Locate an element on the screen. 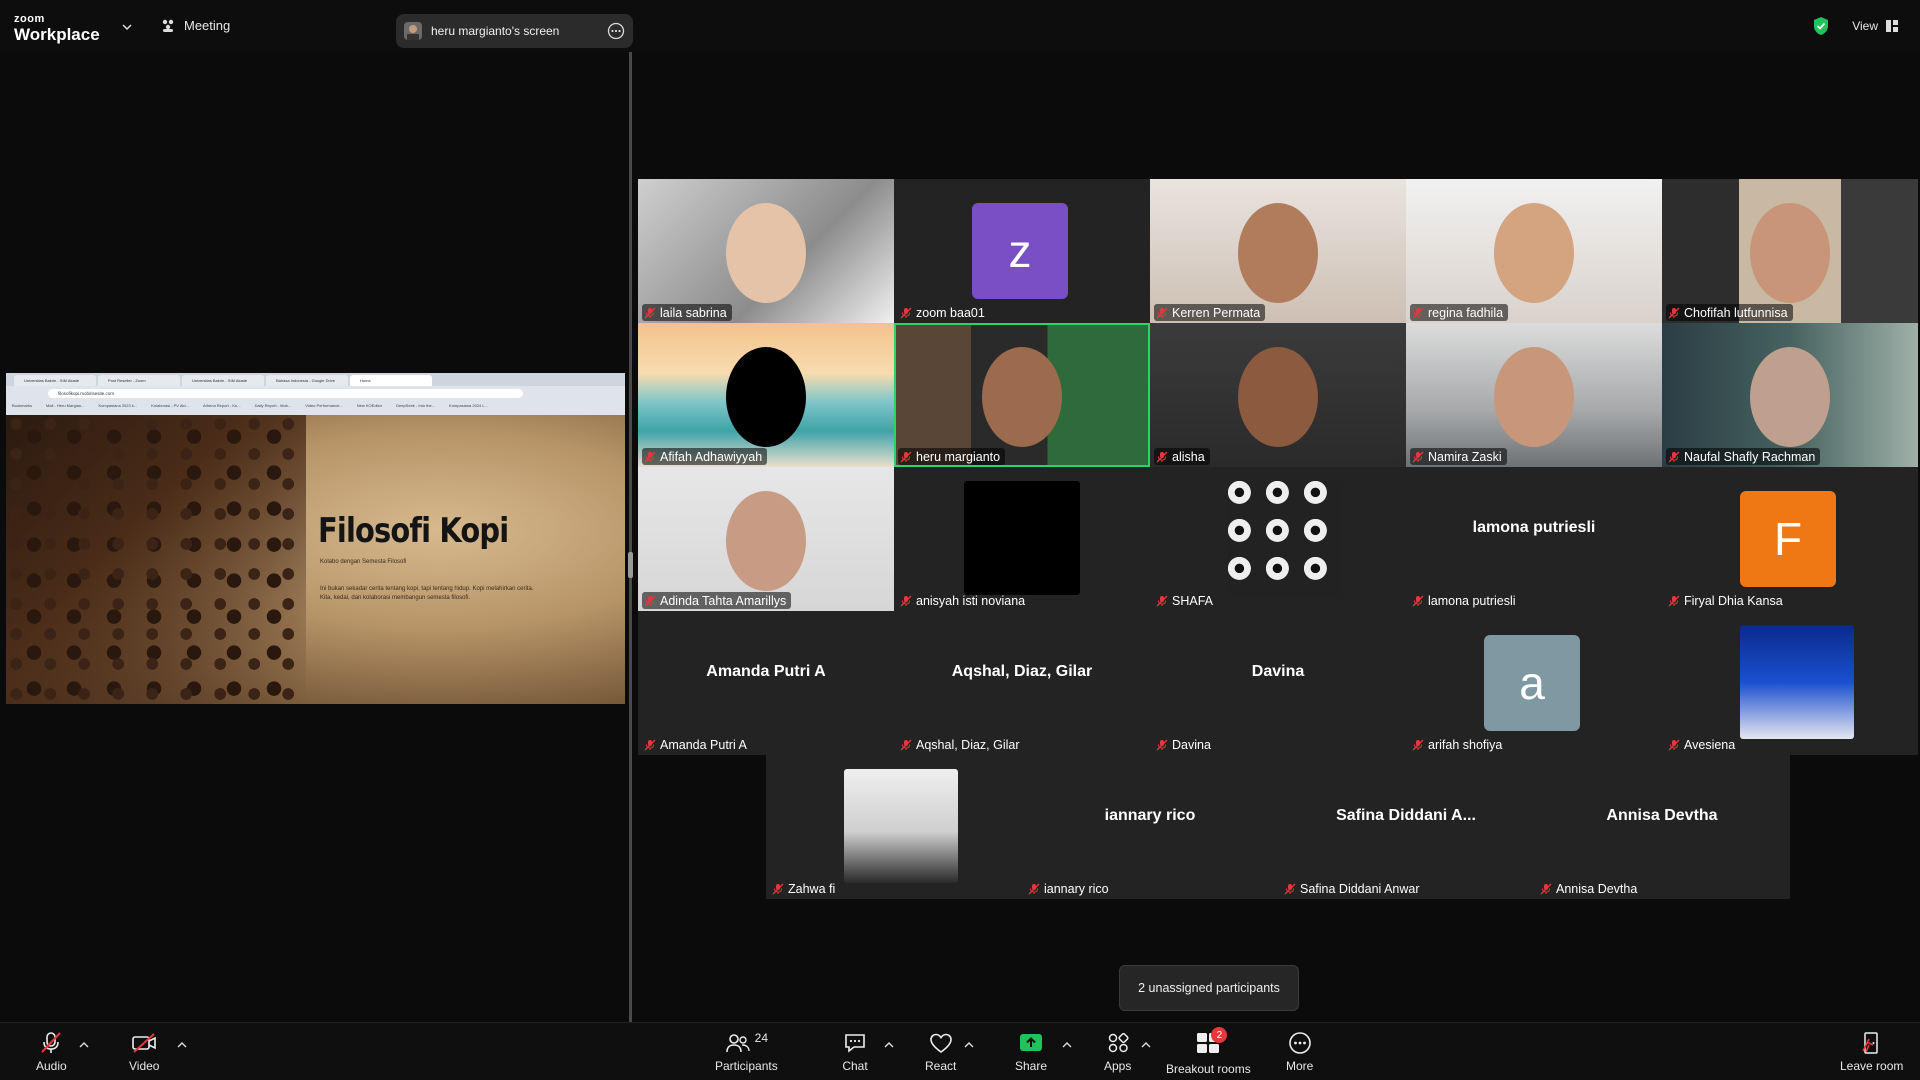 The height and width of the screenshot is (1080, 1920). view-label: View is located at coordinates (1865, 26).